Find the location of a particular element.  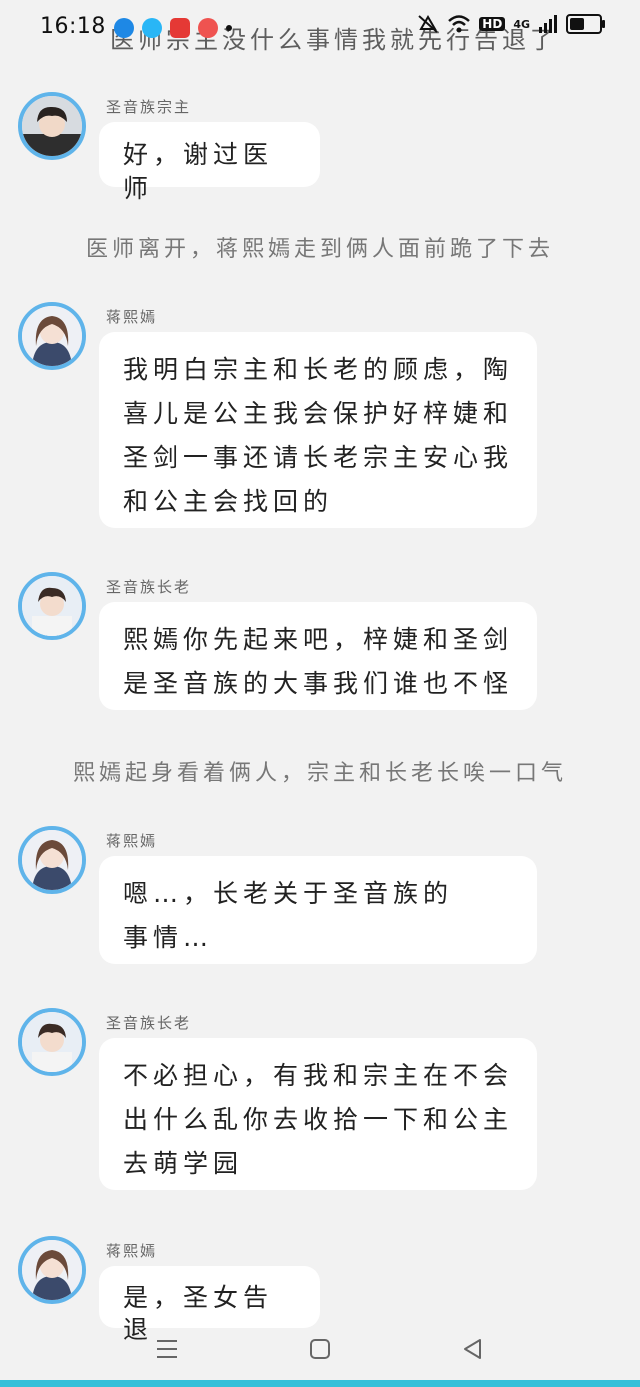

status-bar: 医师宗主没什么事情我就先行告退了 16:18 HD 4G is located at coordinates (320, 28).